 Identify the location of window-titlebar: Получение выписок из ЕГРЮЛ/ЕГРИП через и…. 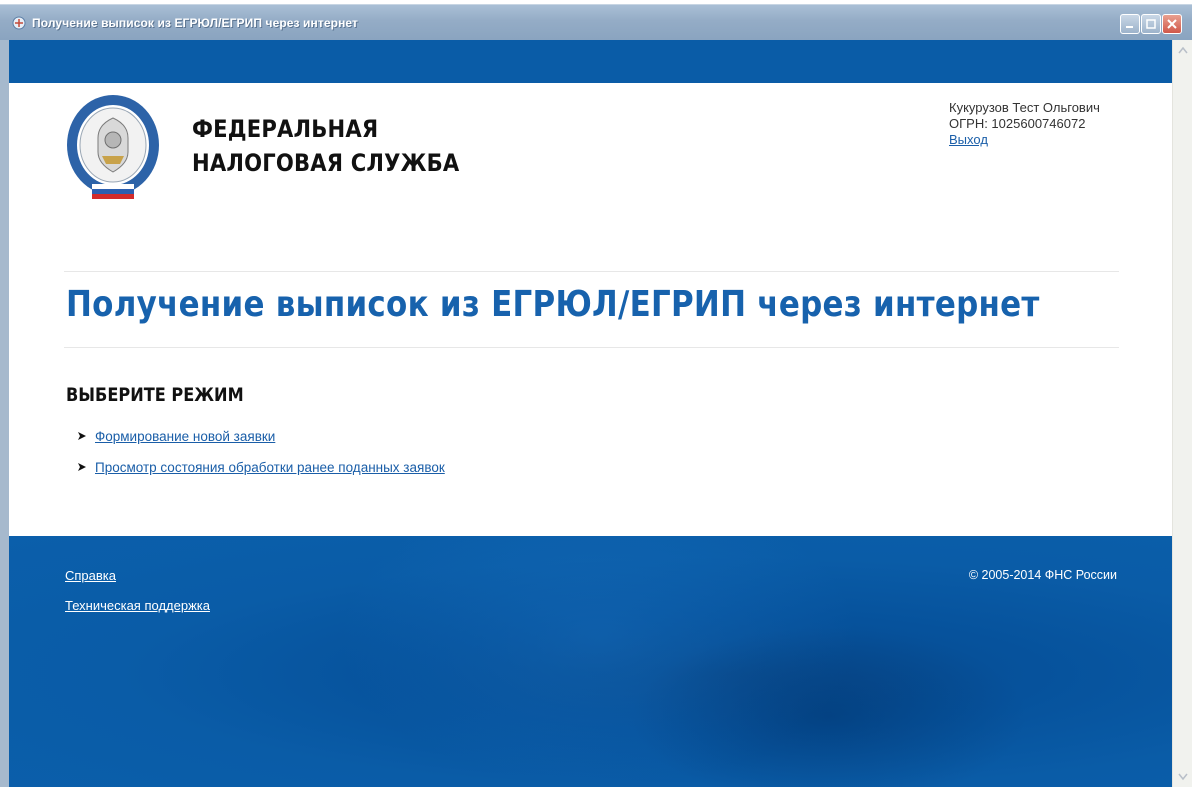
(596, 22).